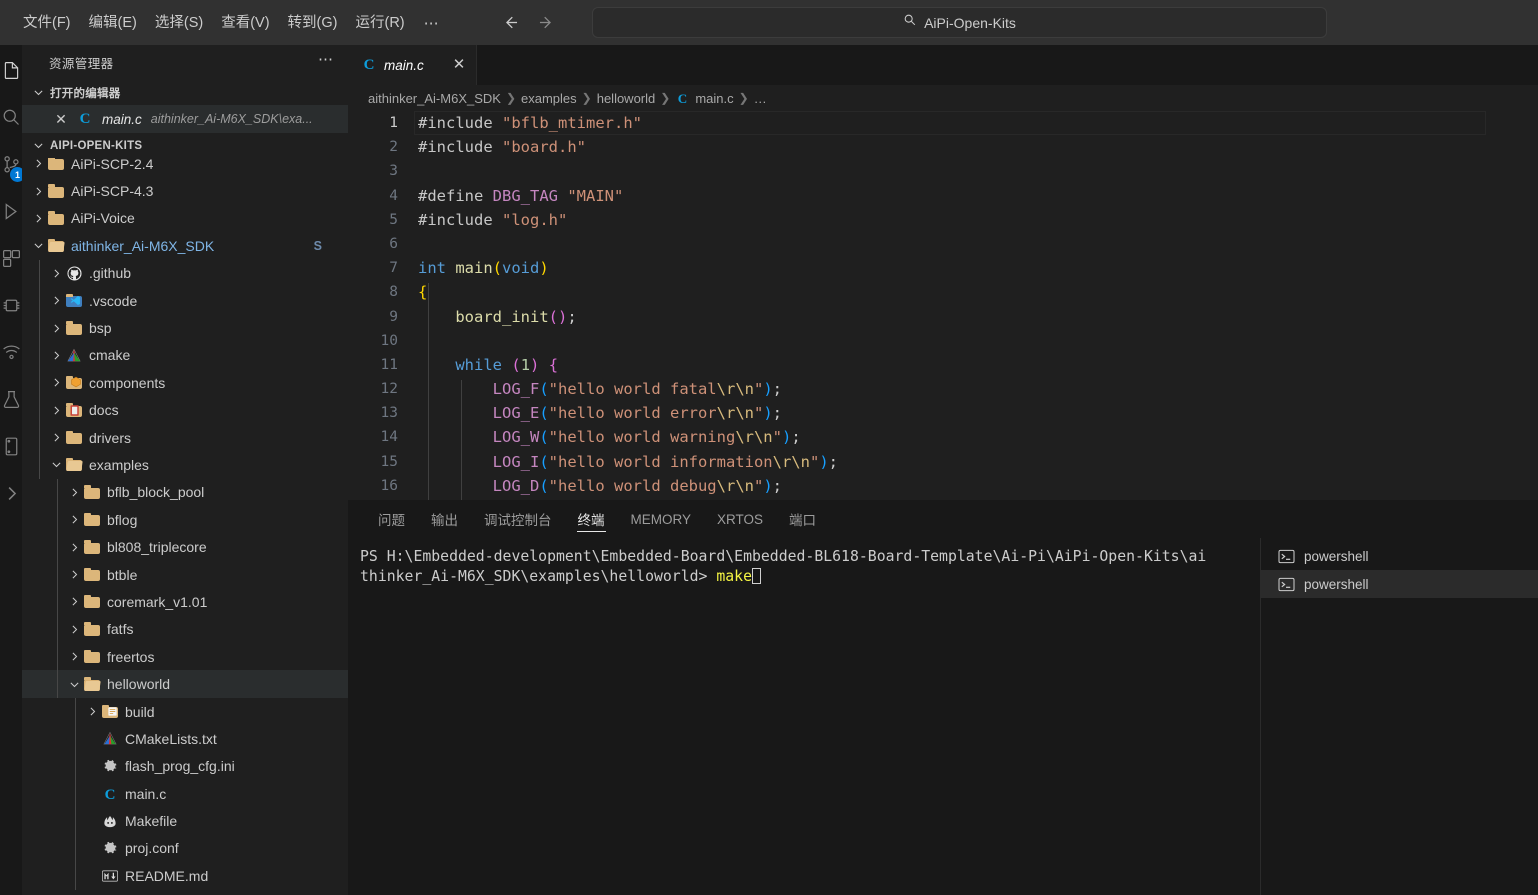  What do you see at coordinates (591, 519) in the screenshot?
I see `panel-tab: 终端` at bounding box center [591, 519].